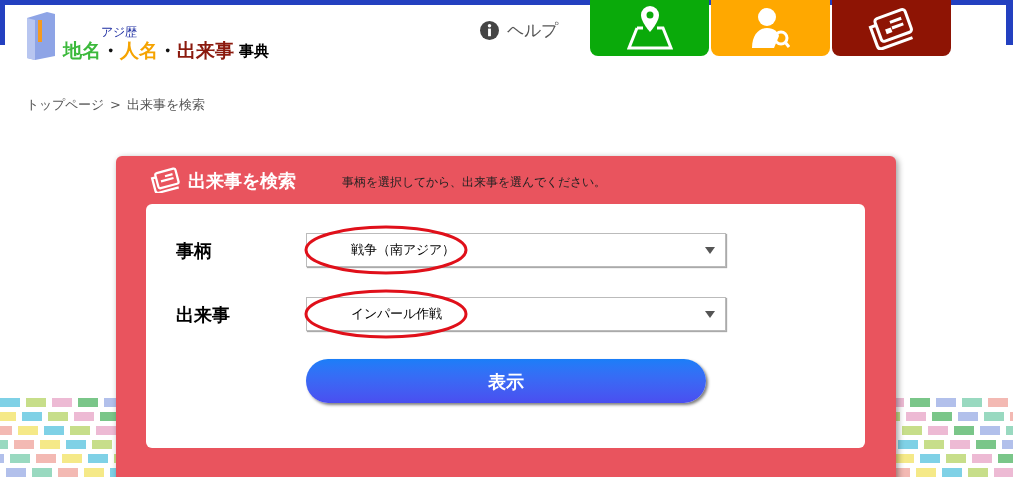  Describe the element at coordinates (516, 314) in the screenshot. I see `select-field: インパール作戦` at that location.